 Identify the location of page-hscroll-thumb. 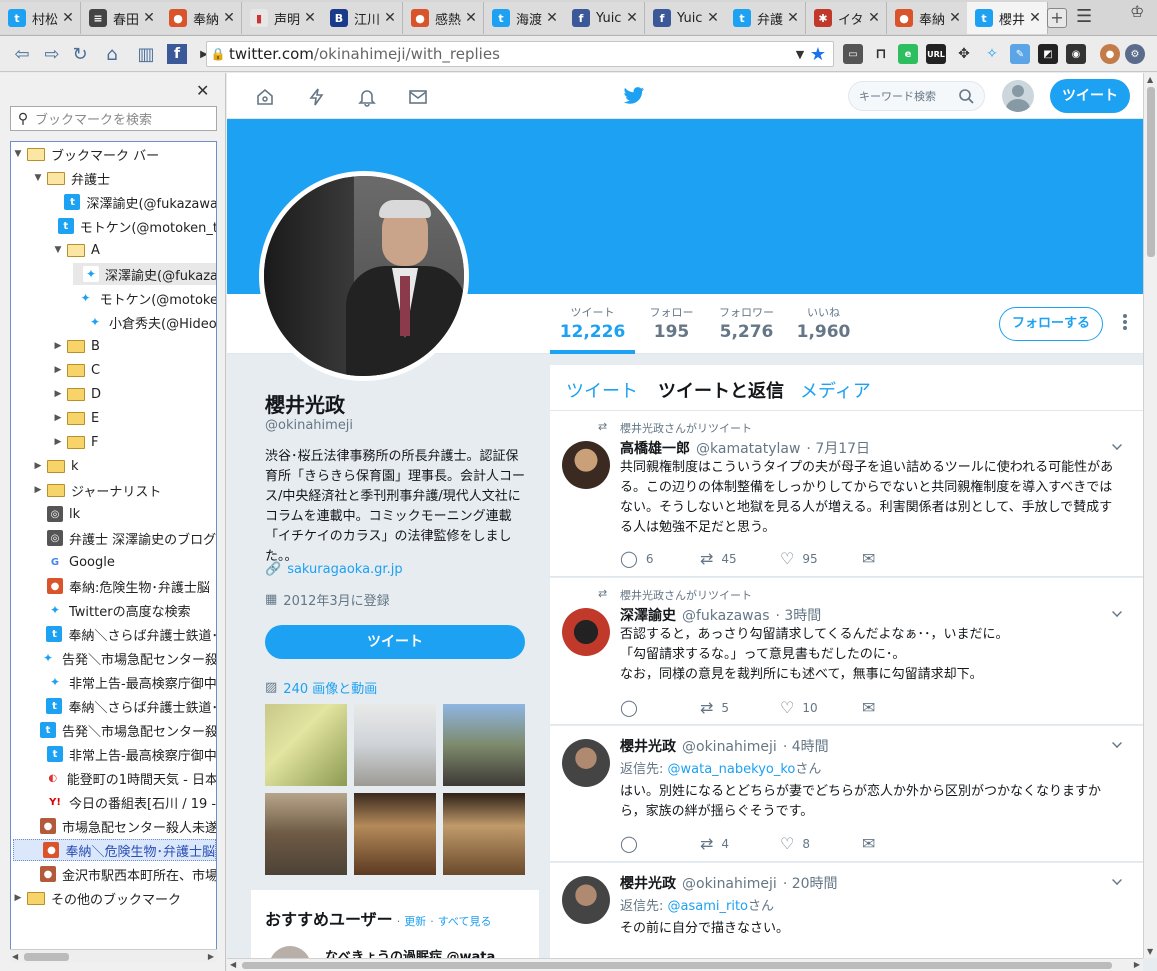
(677, 965).